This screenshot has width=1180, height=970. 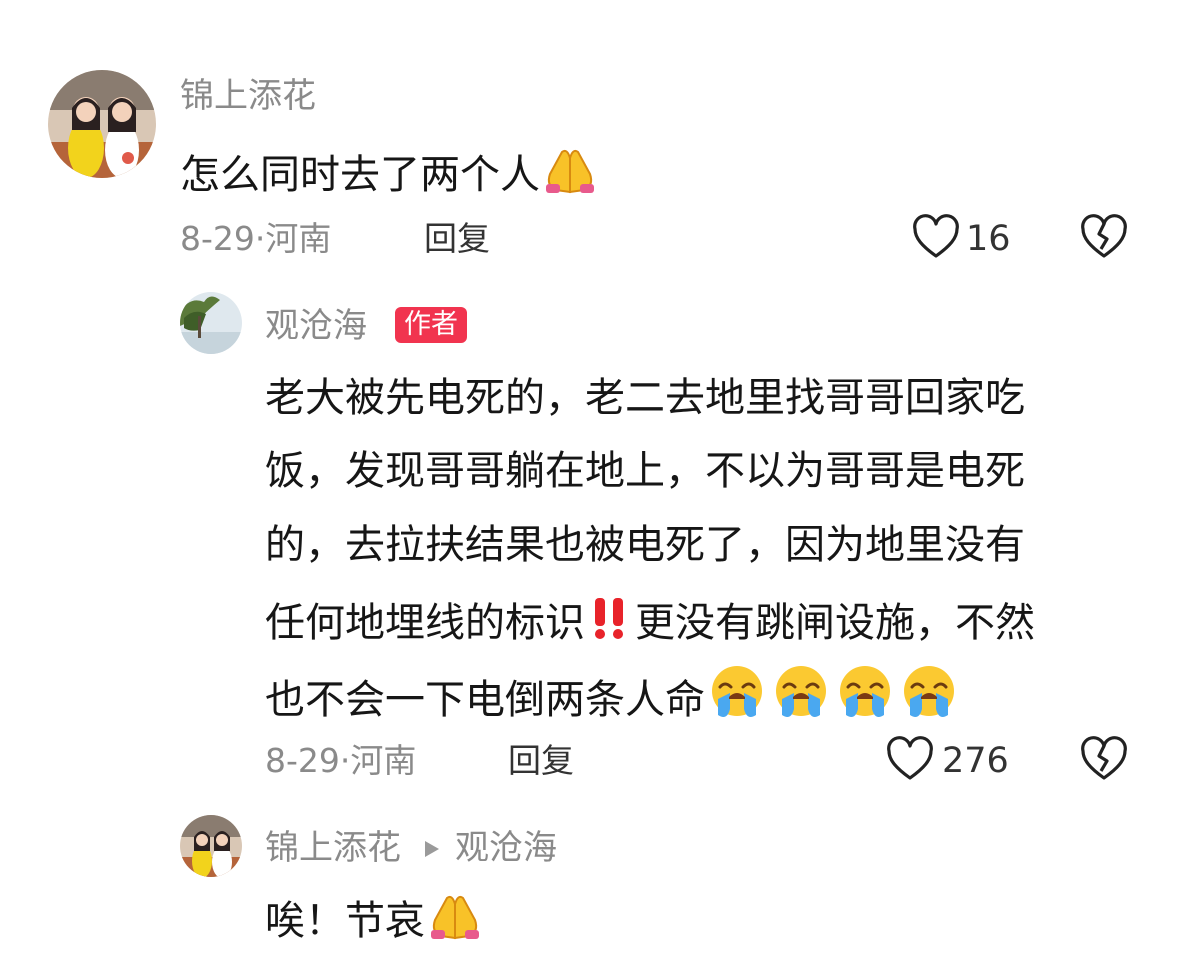 What do you see at coordinates (425, 623) in the screenshot?
I see `comment-text-content: 任何地埋线的标识` at bounding box center [425, 623].